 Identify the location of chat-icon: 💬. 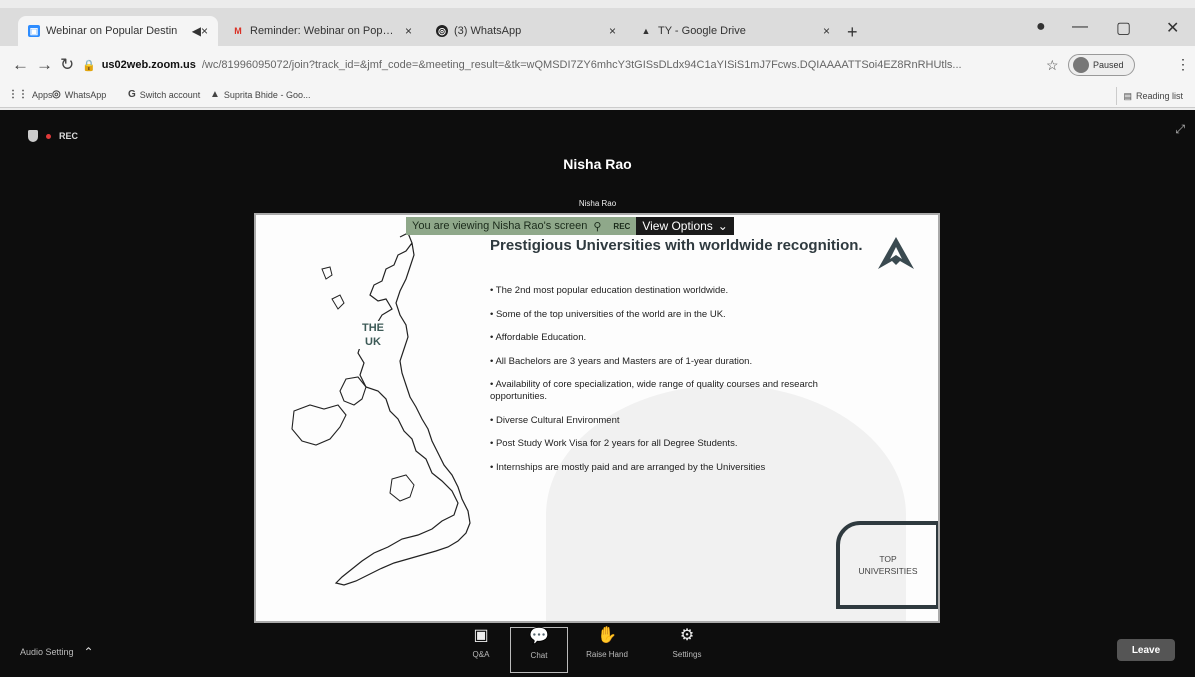
(539, 636).